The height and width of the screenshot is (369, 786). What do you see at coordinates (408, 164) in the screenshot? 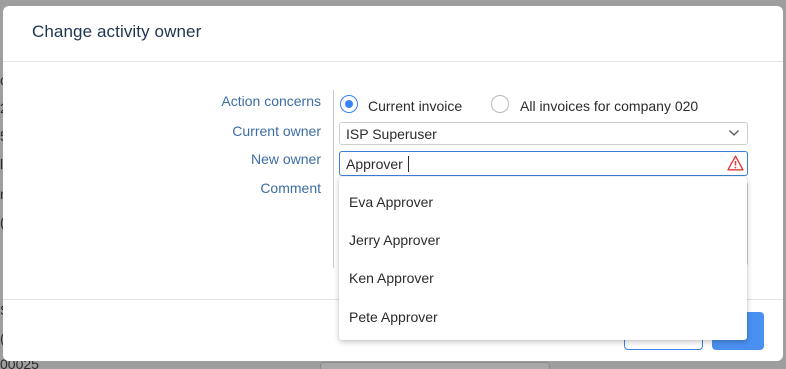
I see `text-caret` at bounding box center [408, 164].